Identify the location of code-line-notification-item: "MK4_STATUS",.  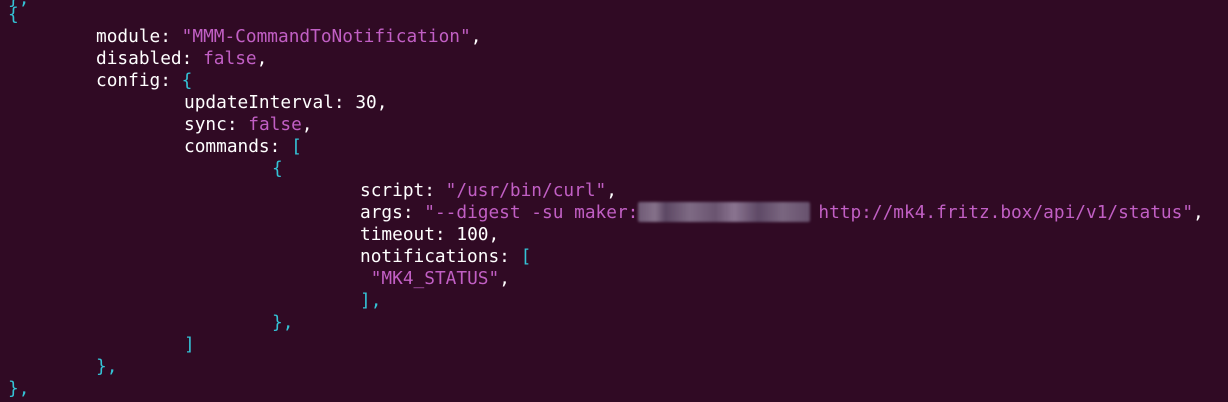
(440, 278).